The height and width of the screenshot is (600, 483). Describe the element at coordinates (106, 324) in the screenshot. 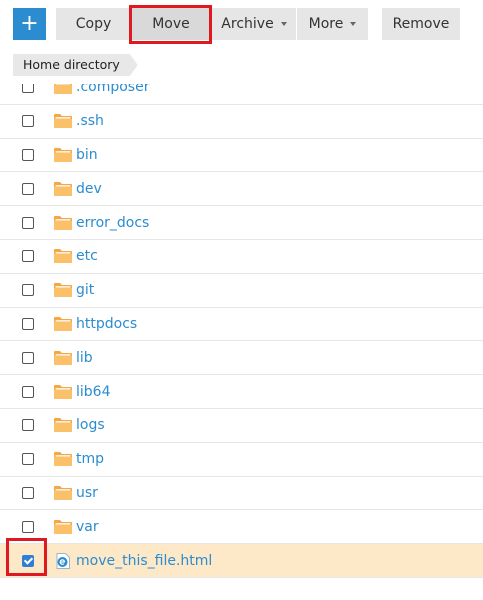

I see `file-name-link: httpdocs` at that location.